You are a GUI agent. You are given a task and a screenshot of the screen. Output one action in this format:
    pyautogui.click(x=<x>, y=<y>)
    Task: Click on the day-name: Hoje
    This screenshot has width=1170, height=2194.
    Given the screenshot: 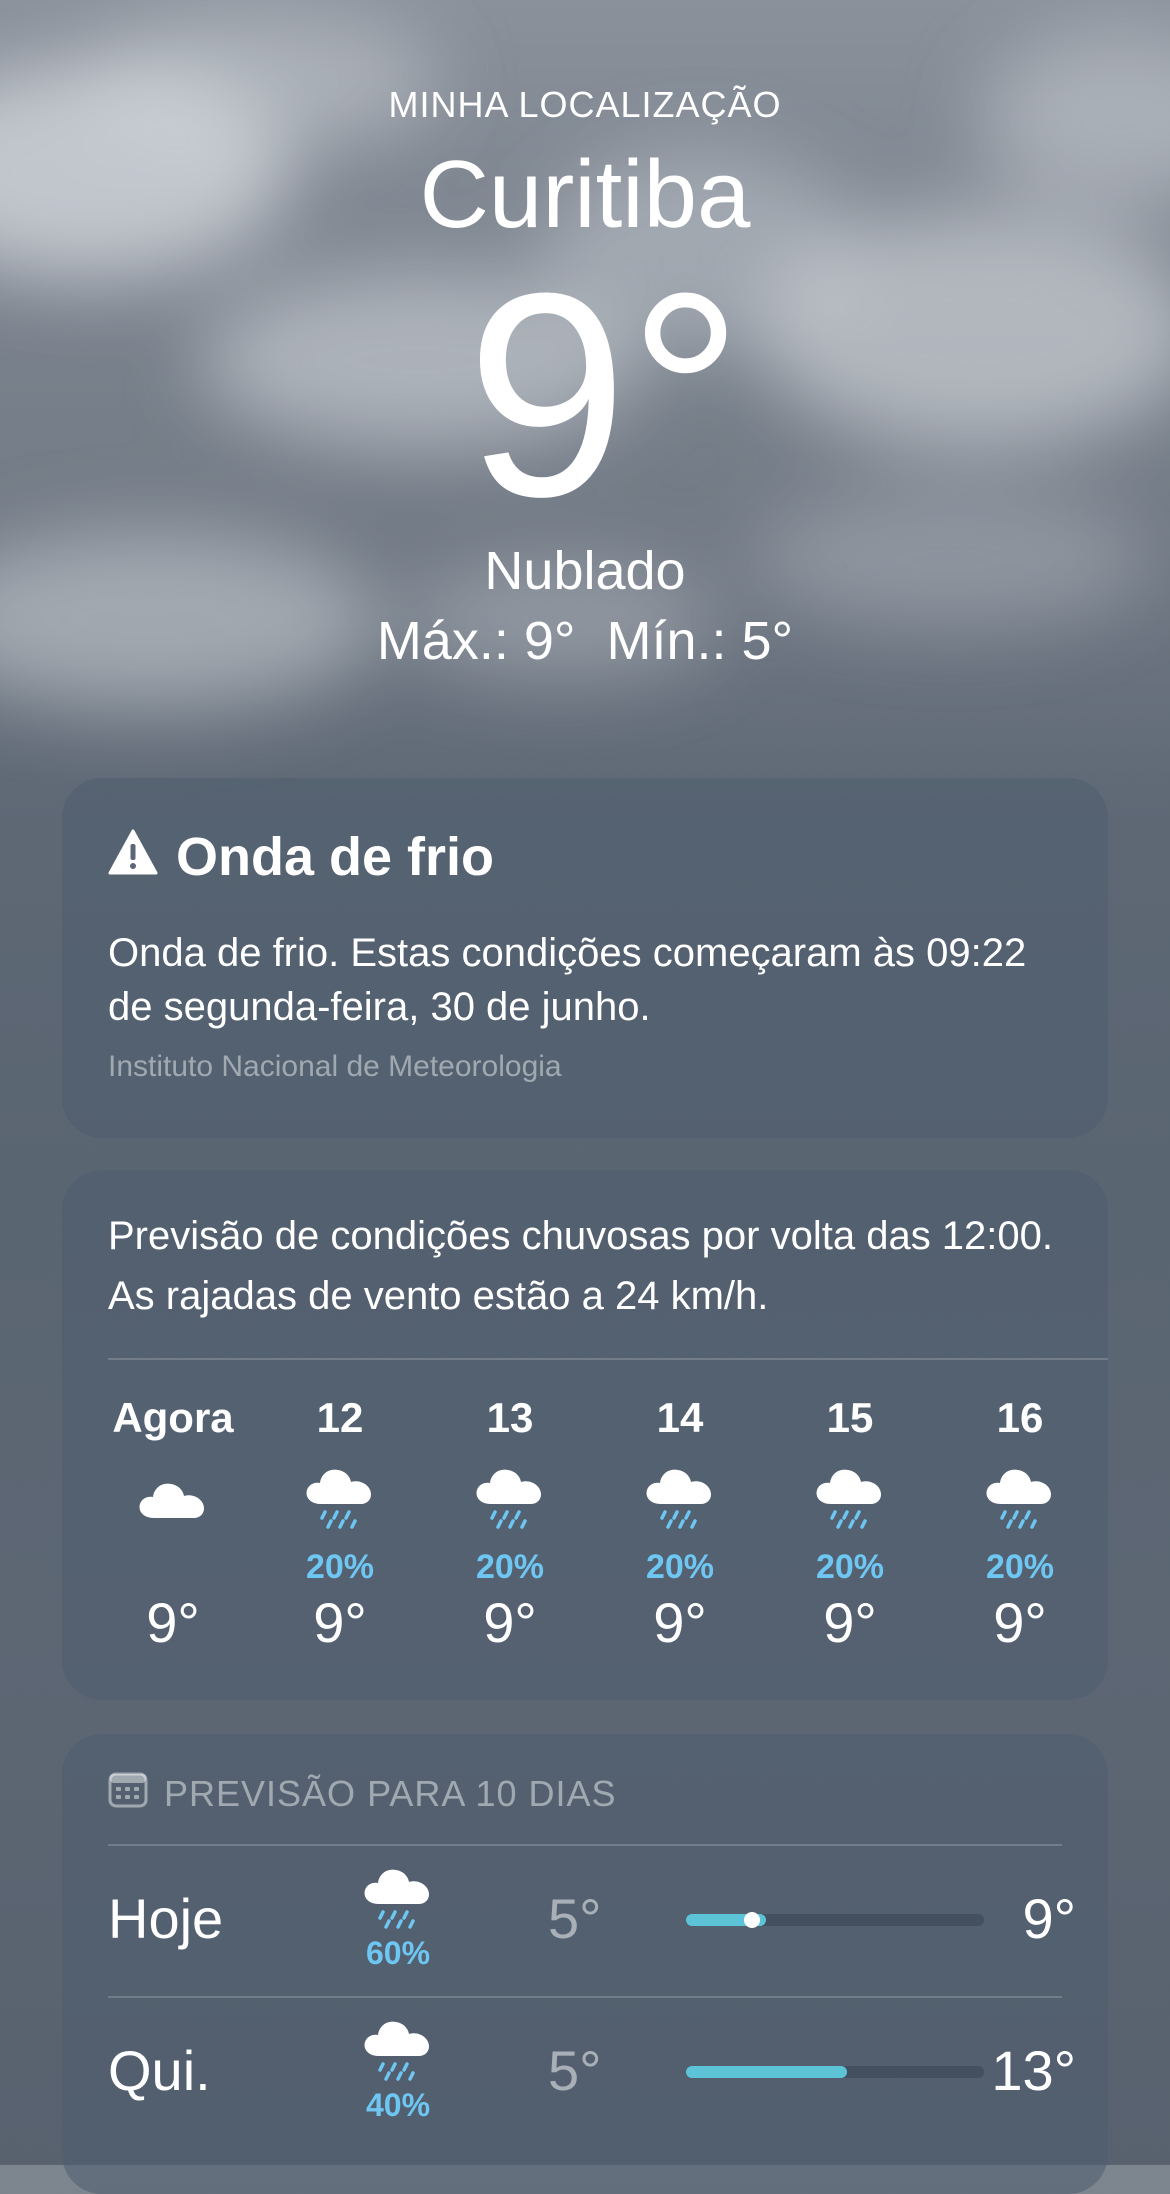 What is the action you would take?
    pyautogui.click(x=166, y=1918)
    